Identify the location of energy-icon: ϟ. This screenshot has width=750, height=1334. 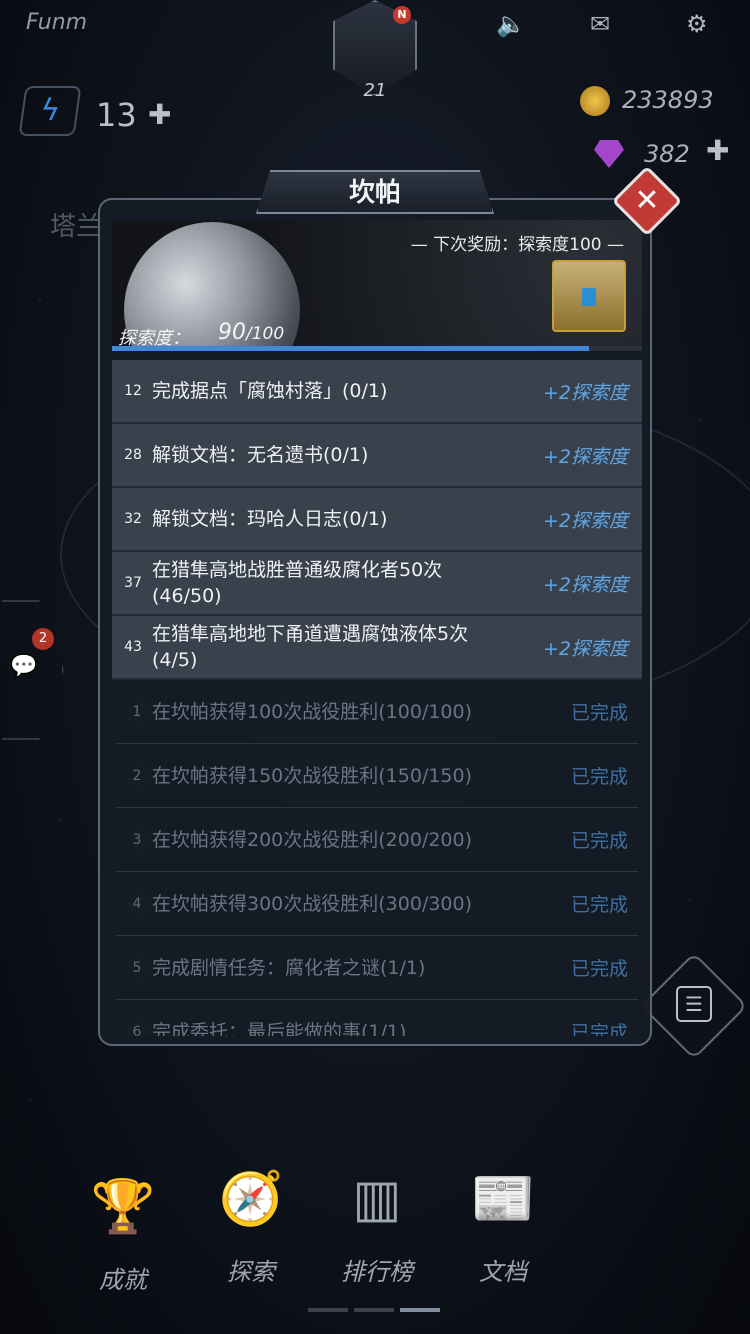
(50, 111).